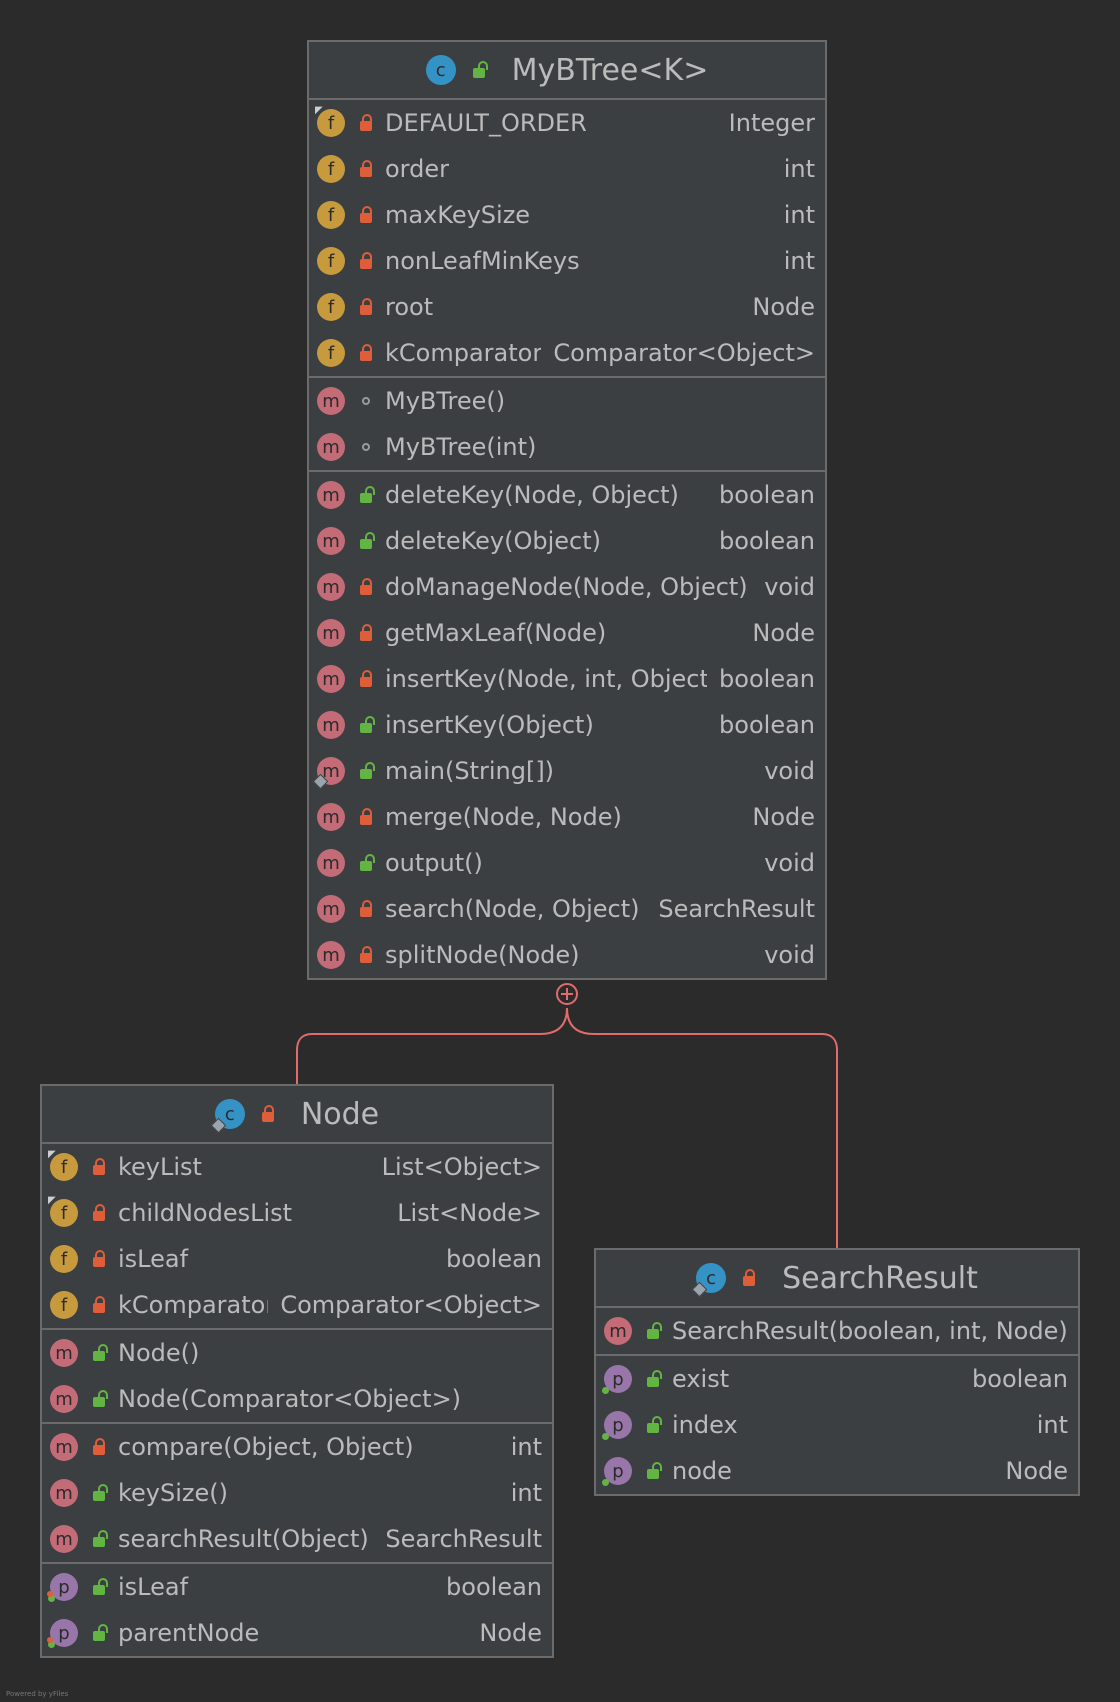 The height and width of the screenshot is (1702, 1120). I want to click on method-row: m merge(Node, Node) Node, so click(567, 817).